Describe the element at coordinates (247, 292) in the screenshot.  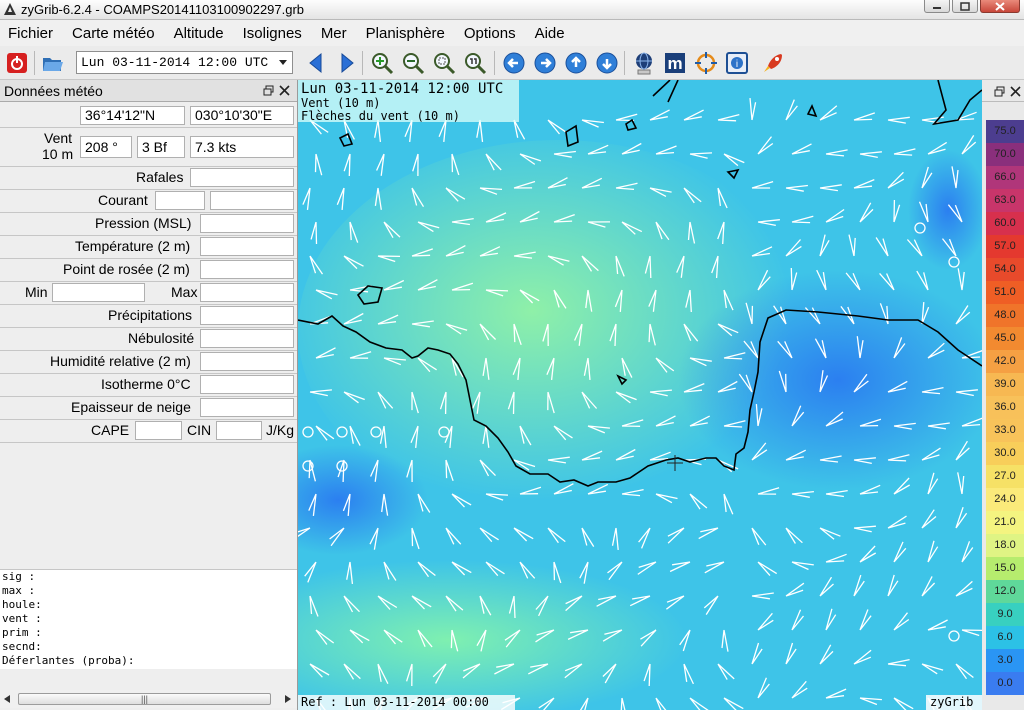
I see `max-field` at that location.